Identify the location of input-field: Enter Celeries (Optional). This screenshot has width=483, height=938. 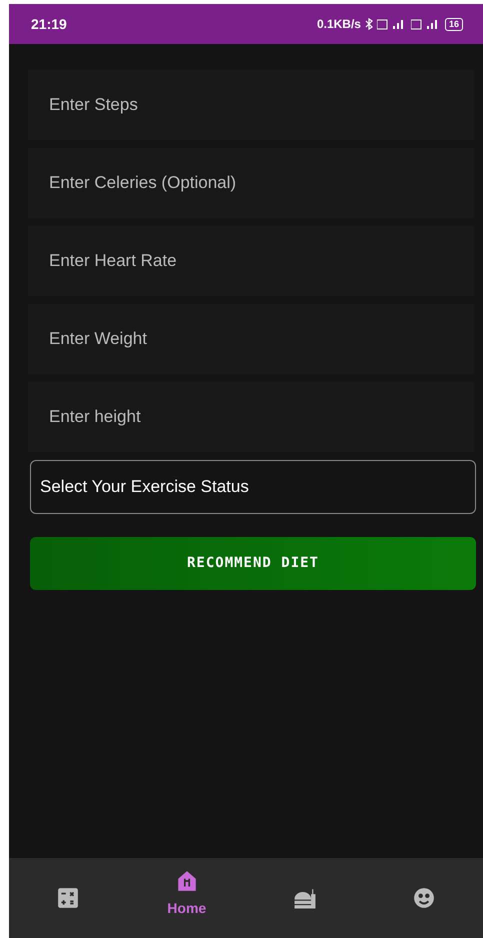
(251, 183).